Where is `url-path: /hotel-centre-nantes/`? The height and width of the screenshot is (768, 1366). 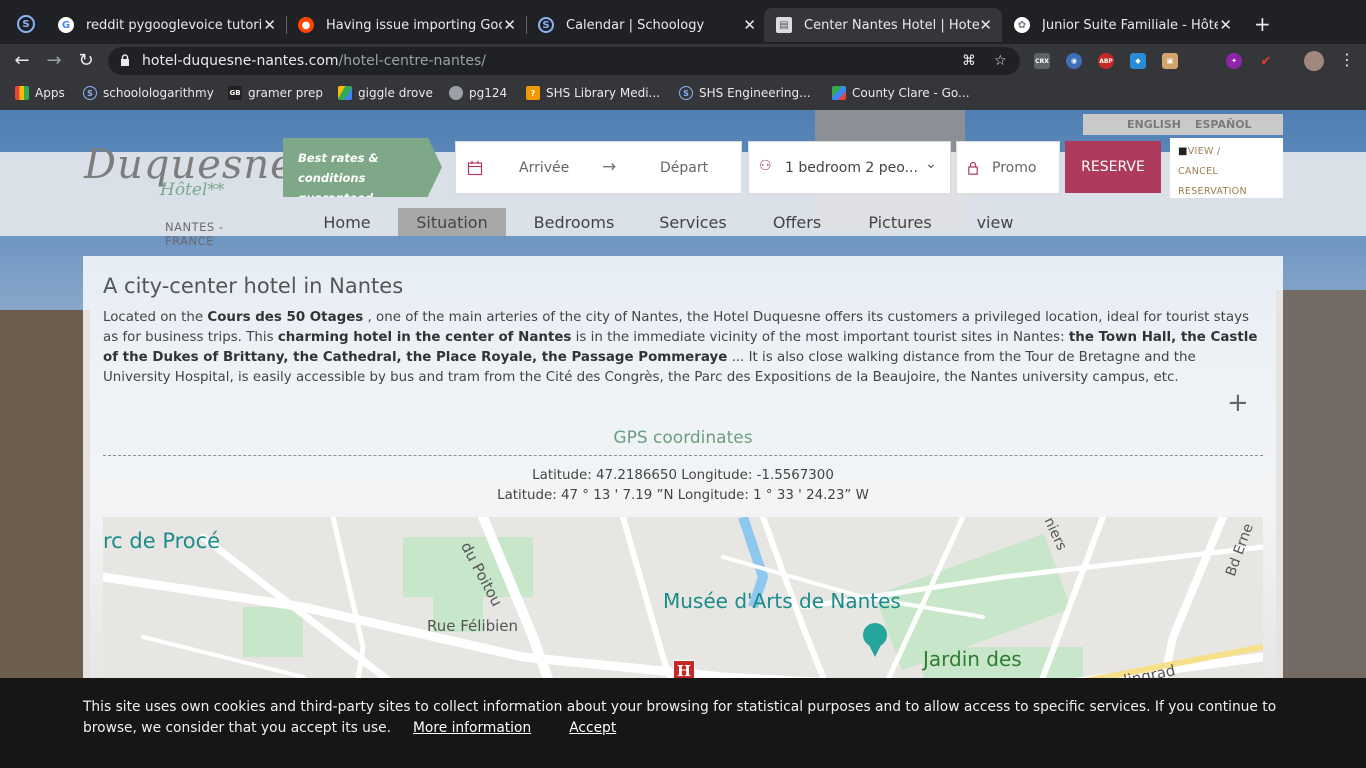
url-path: /hotel-centre-nantes/ is located at coordinates (412, 61).